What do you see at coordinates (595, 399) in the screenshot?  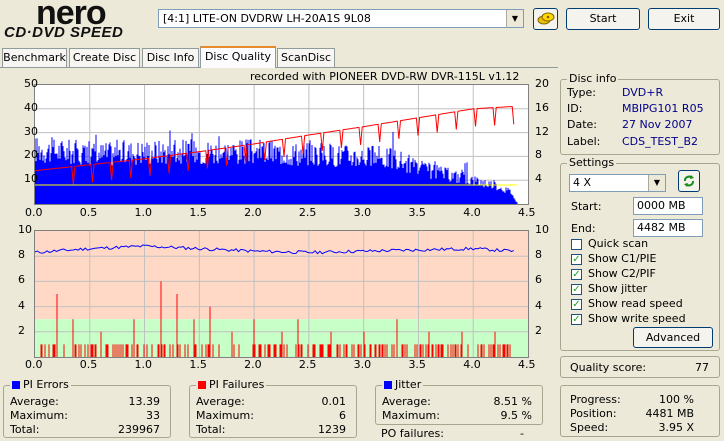 I see `progress-label: Progress:` at bounding box center [595, 399].